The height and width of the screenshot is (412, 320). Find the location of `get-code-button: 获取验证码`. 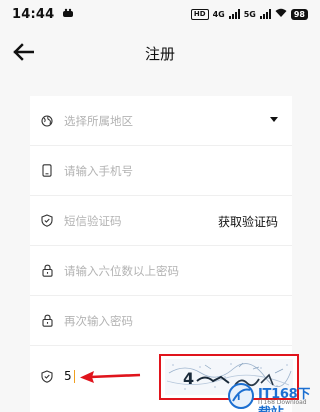

get-code-button: 获取验证码 is located at coordinates (248, 221).